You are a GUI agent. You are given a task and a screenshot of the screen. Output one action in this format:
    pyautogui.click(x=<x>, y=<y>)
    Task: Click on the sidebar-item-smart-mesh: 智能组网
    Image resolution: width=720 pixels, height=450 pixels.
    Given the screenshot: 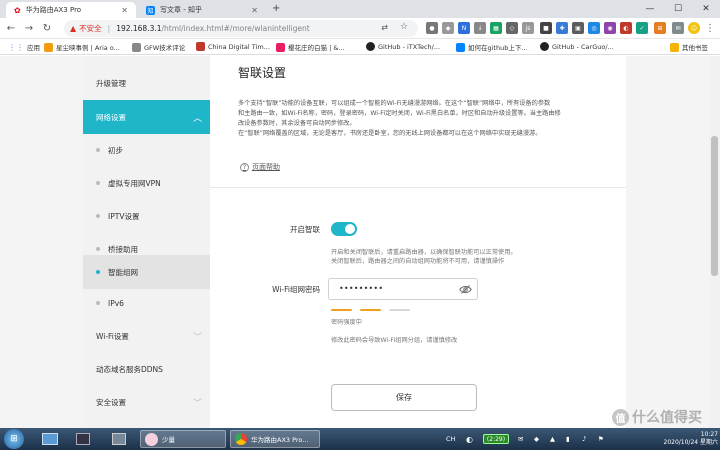 What is the action you would take?
    pyautogui.click(x=146, y=272)
    